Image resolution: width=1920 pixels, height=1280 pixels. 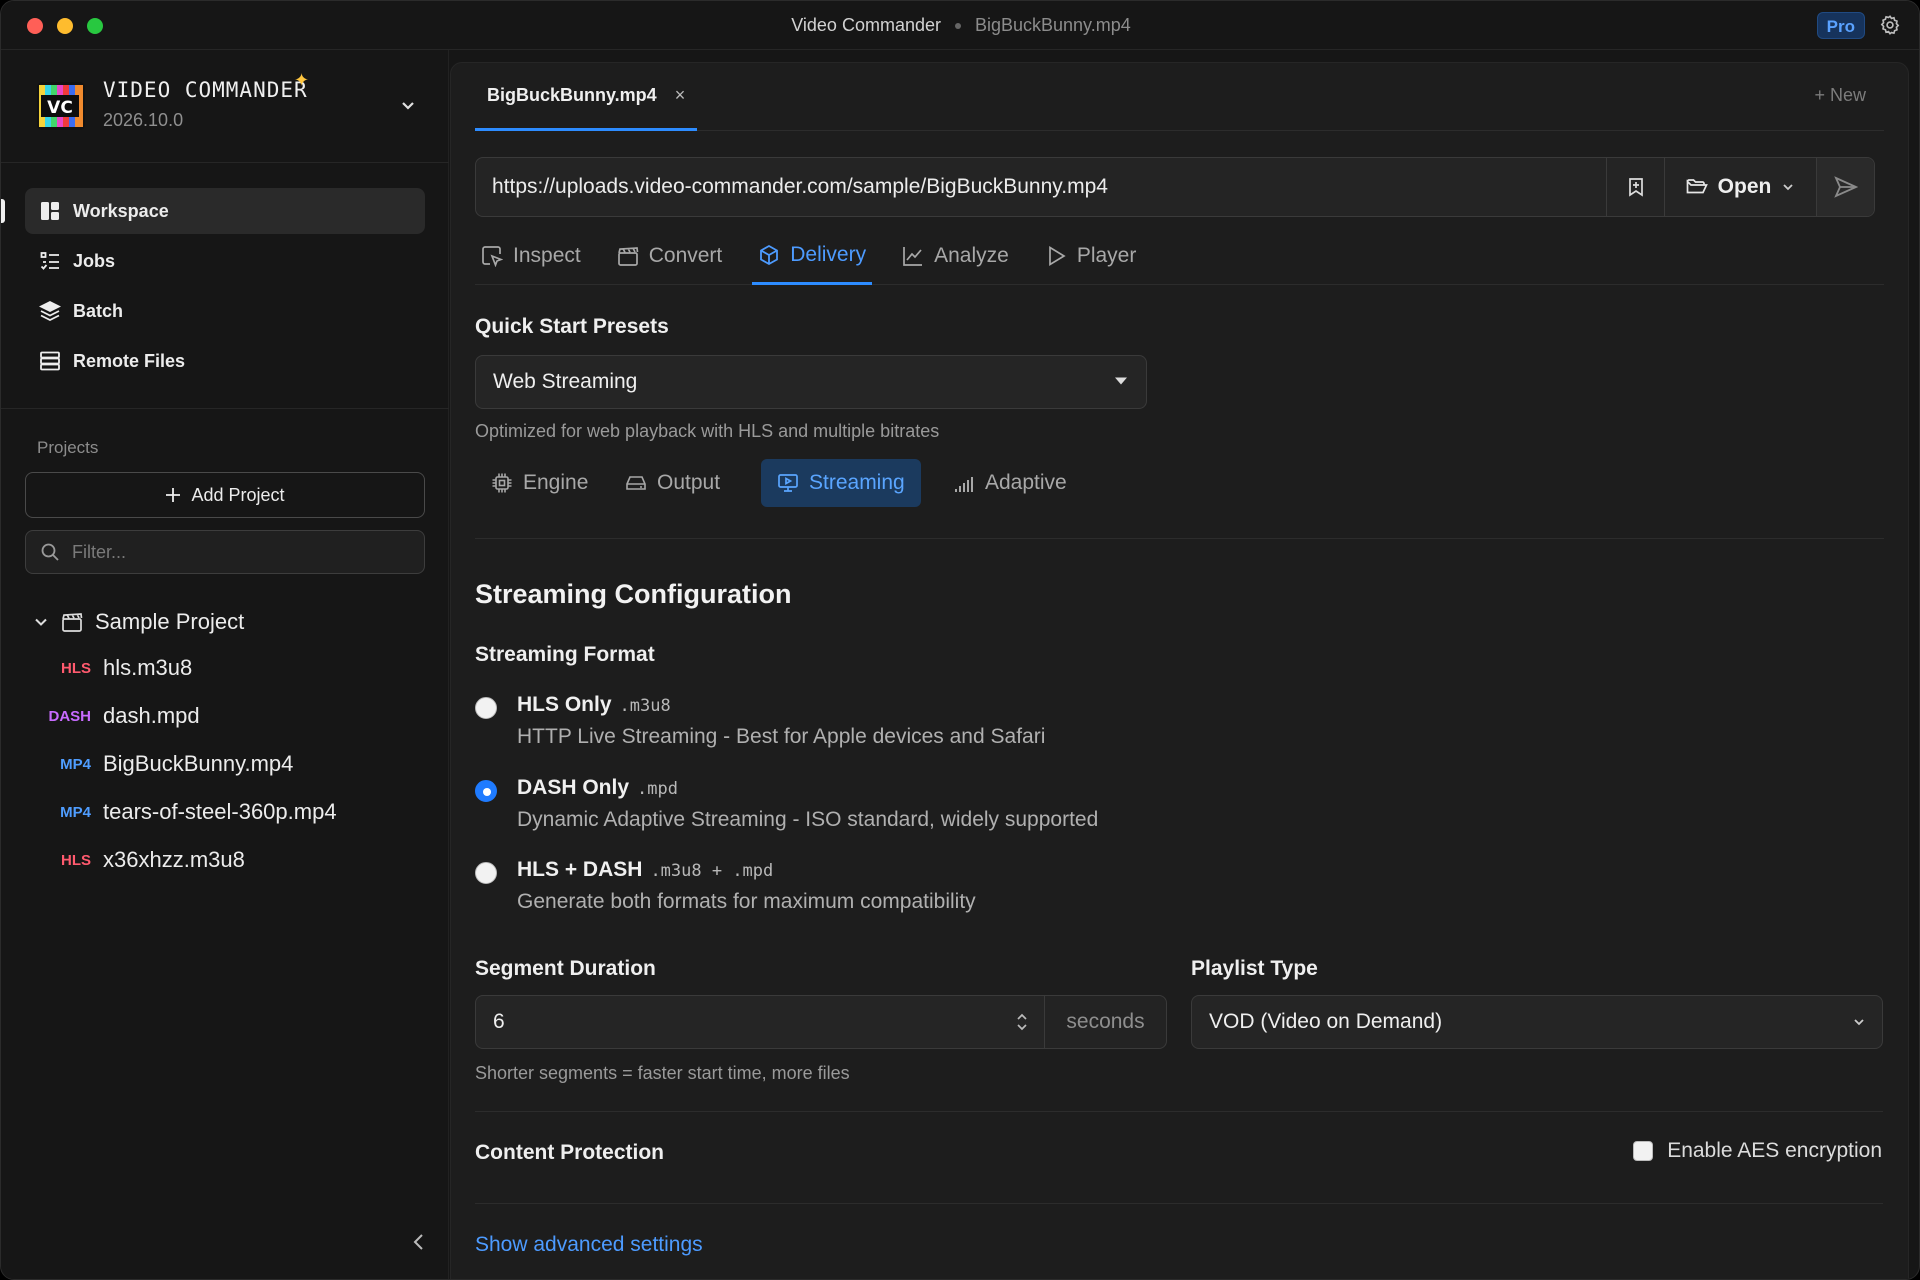 What do you see at coordinates (857, 482) in the screenshot?
I see `subtab-label: Streaming` at bounding box center [857, 482].